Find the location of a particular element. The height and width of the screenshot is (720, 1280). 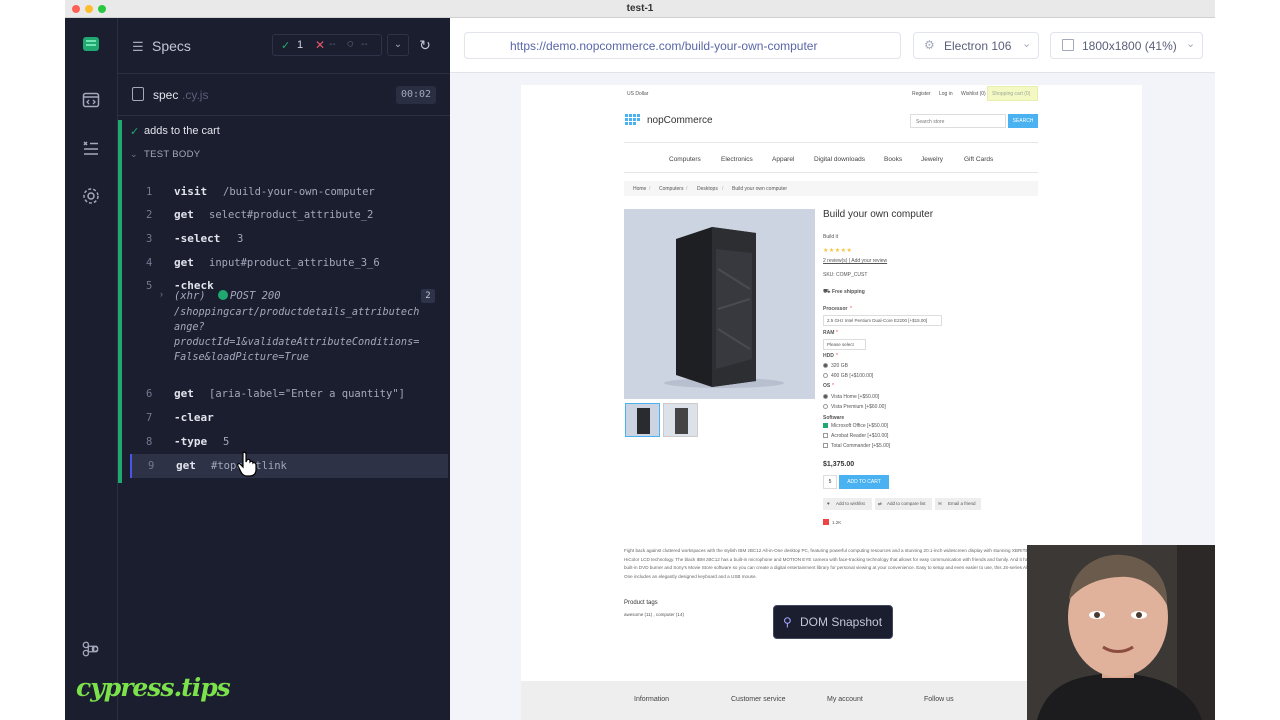

command-row: 6 get [aria-label="Enter a quantity"] is located at coordinates (289, 394).